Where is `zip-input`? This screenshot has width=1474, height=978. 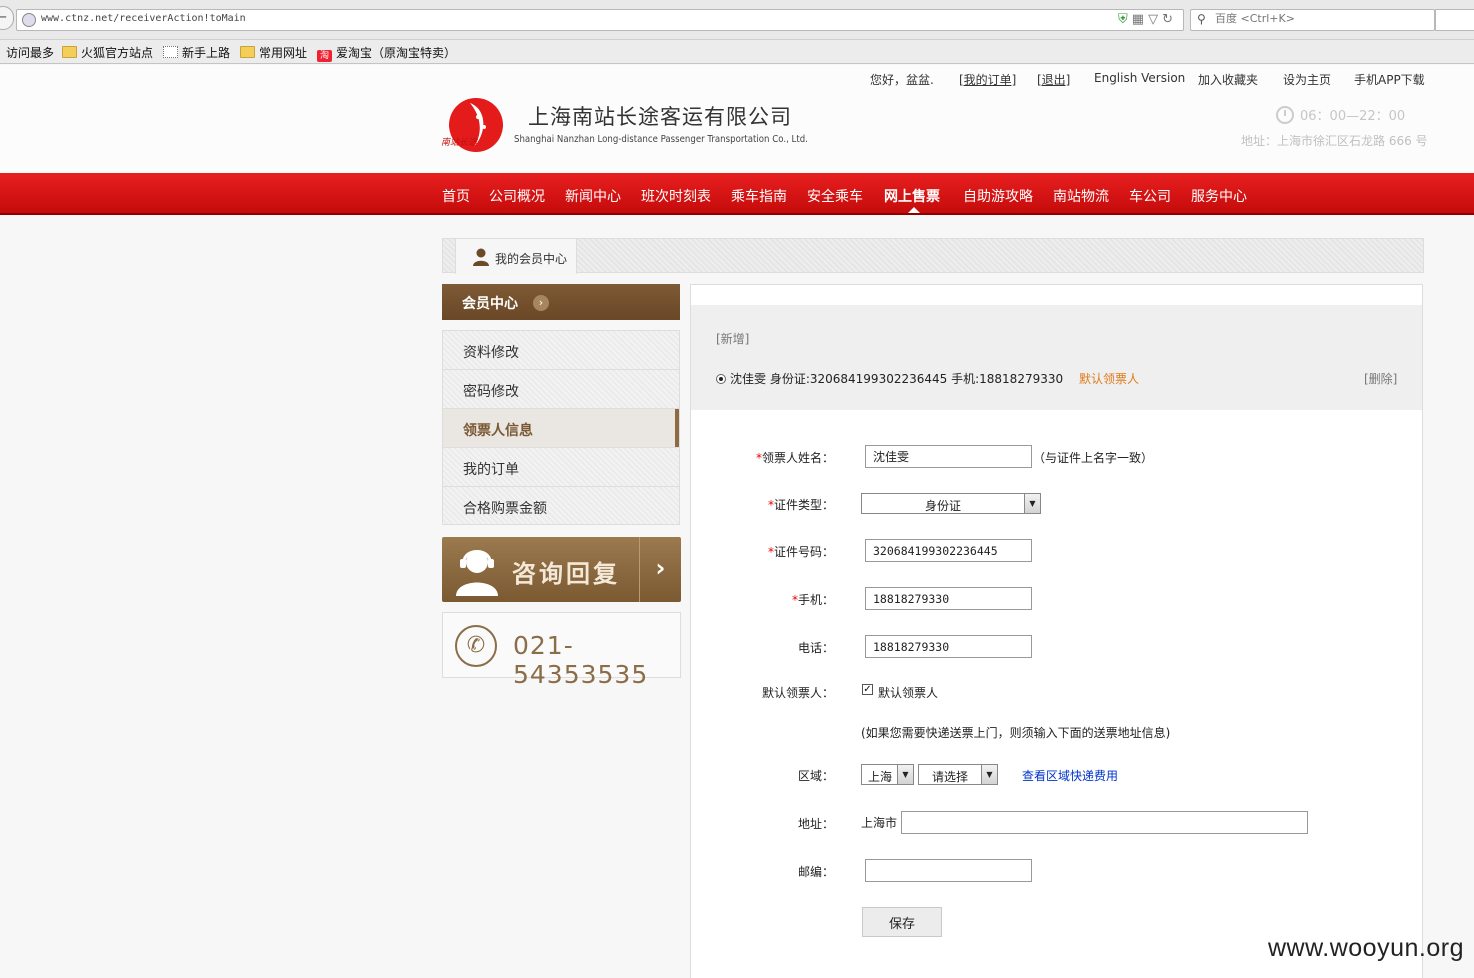
zip-input is located at coordinates (948, 870).